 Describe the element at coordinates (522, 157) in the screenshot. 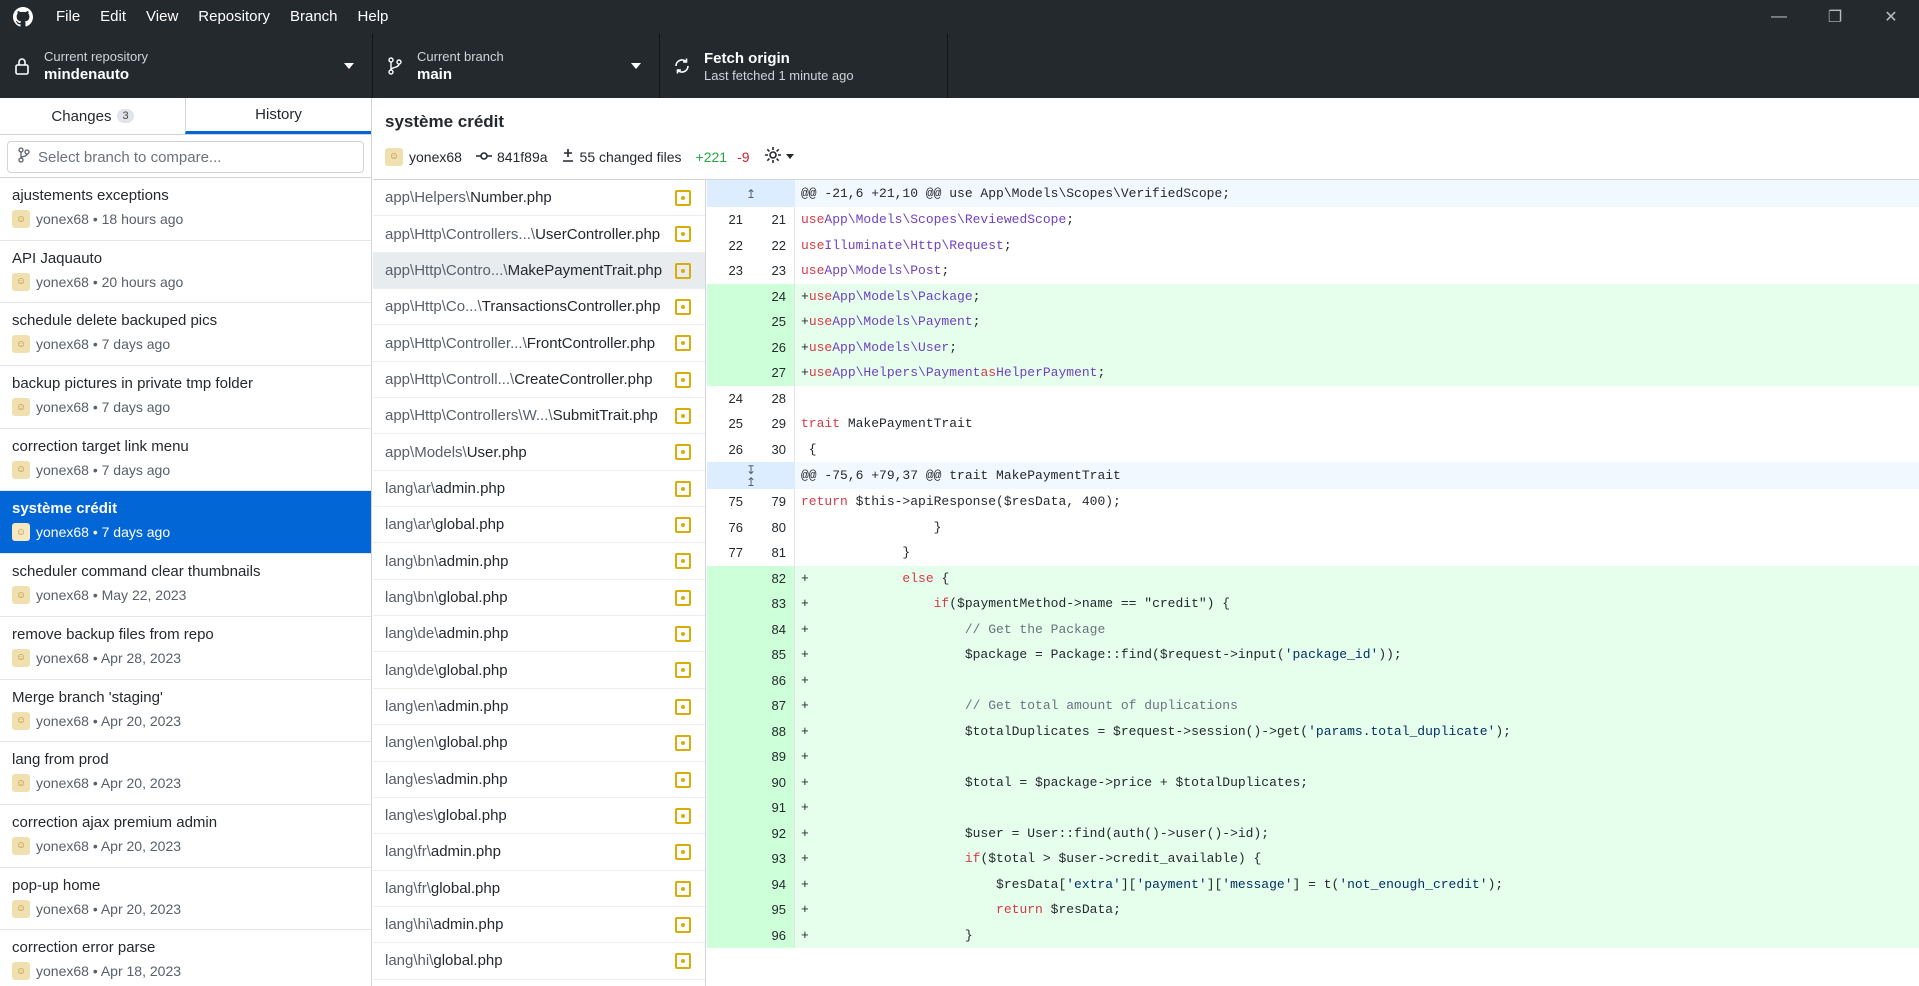

I see `commit-sha: 841f89a` at that location.